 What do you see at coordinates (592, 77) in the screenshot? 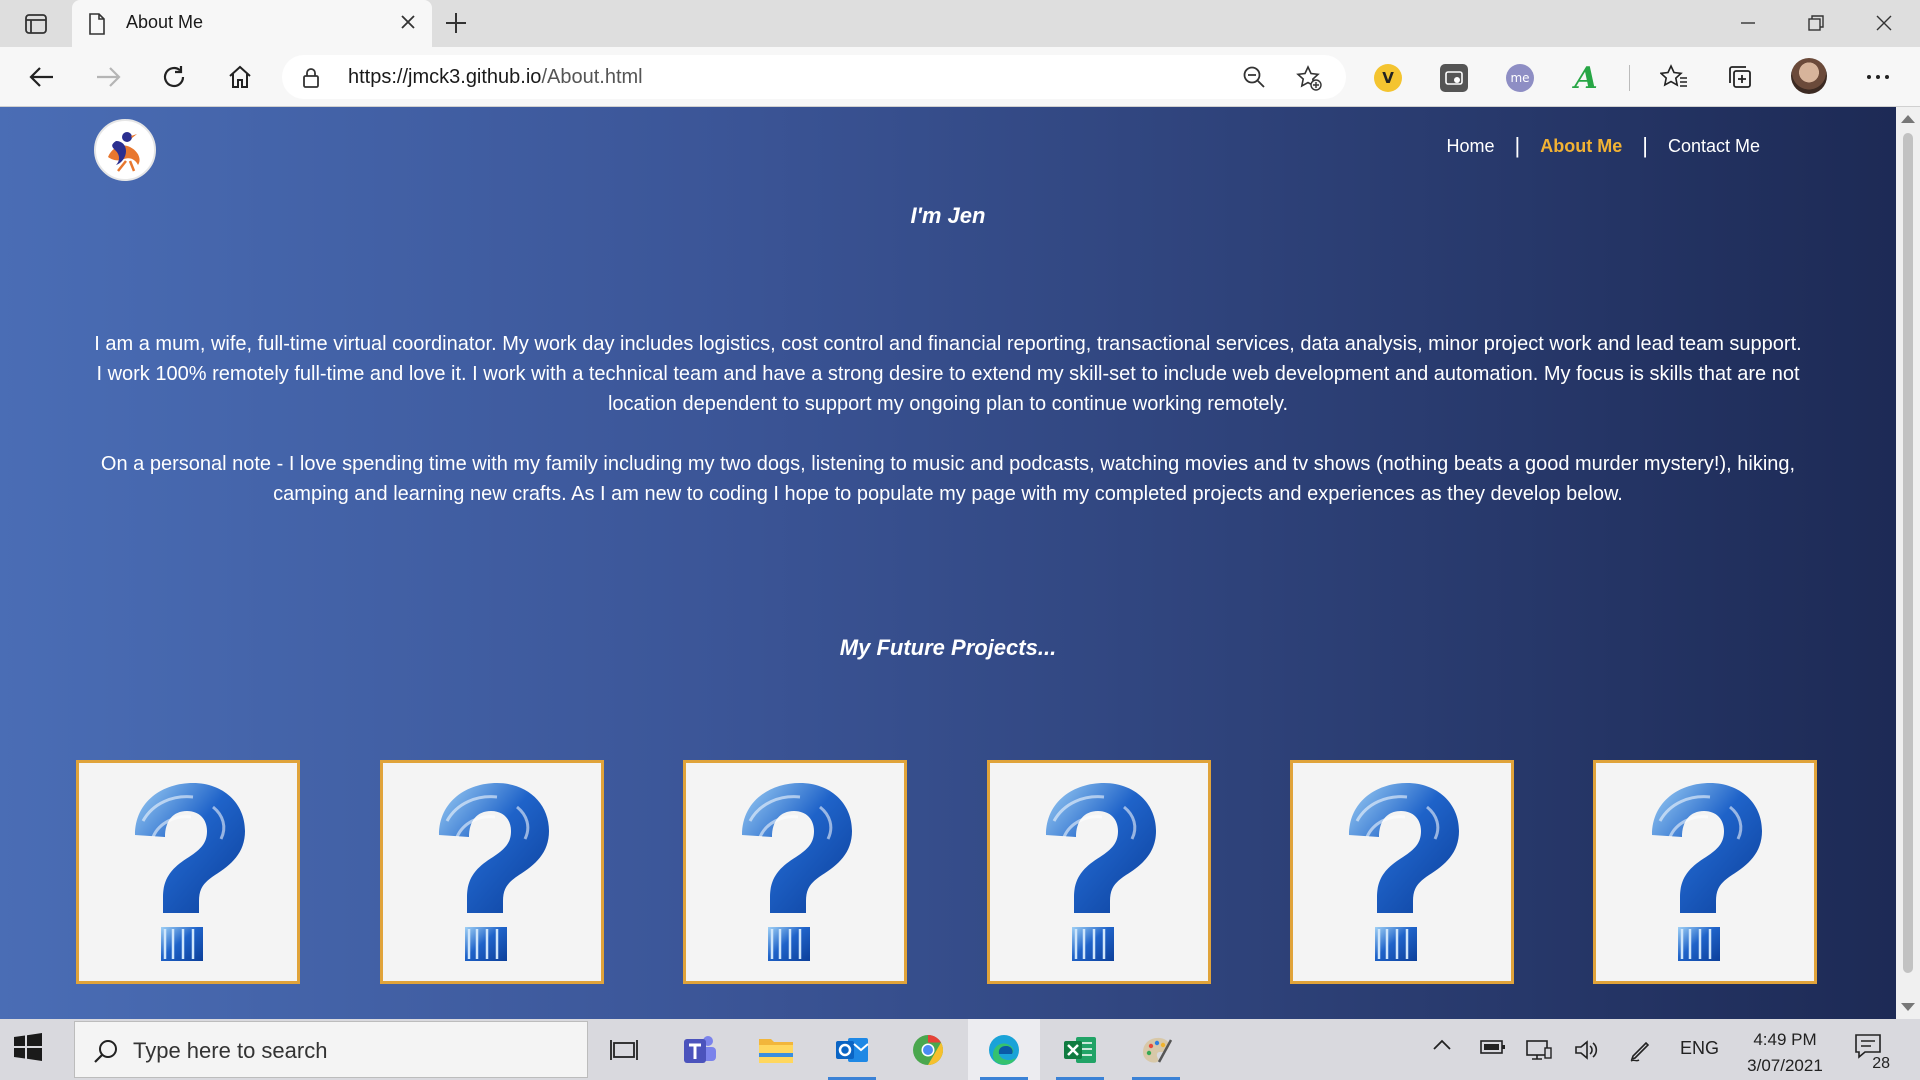
I see `url-path: /About.html` at bounding box center [592, 77].